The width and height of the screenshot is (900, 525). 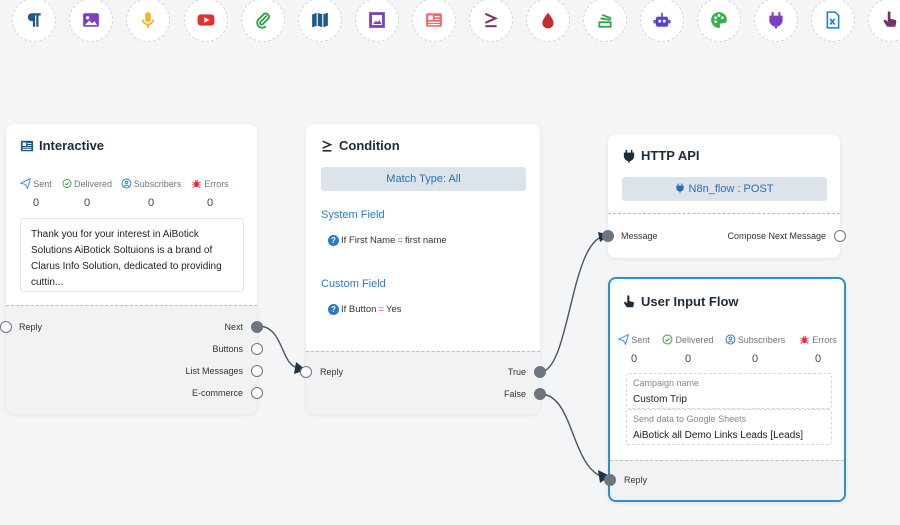 I want to click on interactive-title-text: Interactive, so click(x=72, y=145).